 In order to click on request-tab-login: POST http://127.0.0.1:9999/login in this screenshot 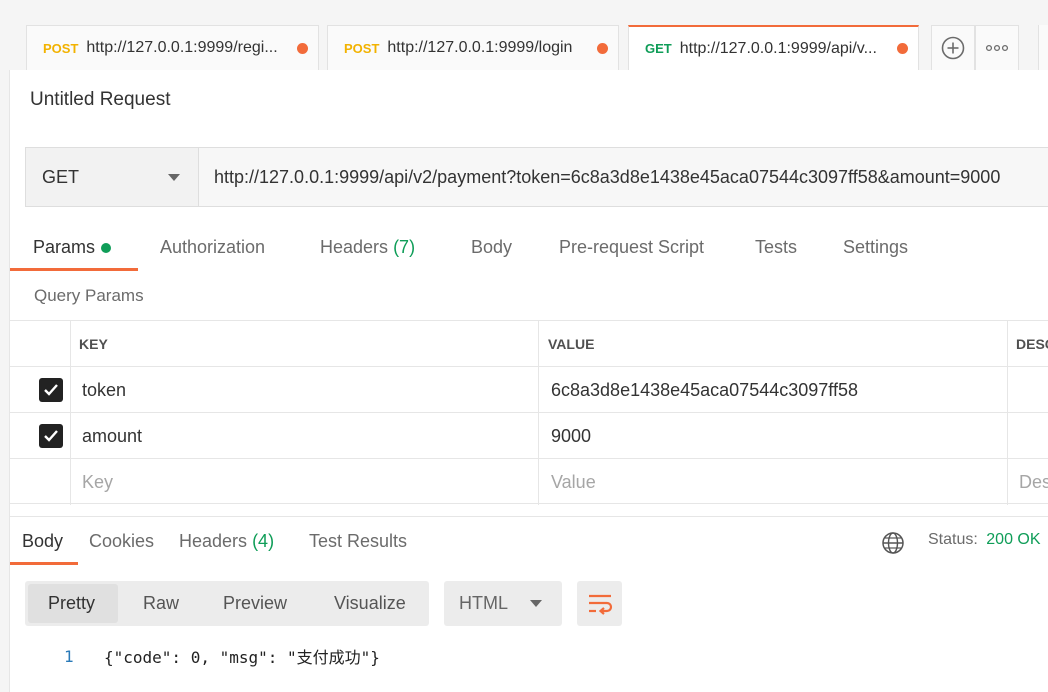, I will do `click(473, 47)`.